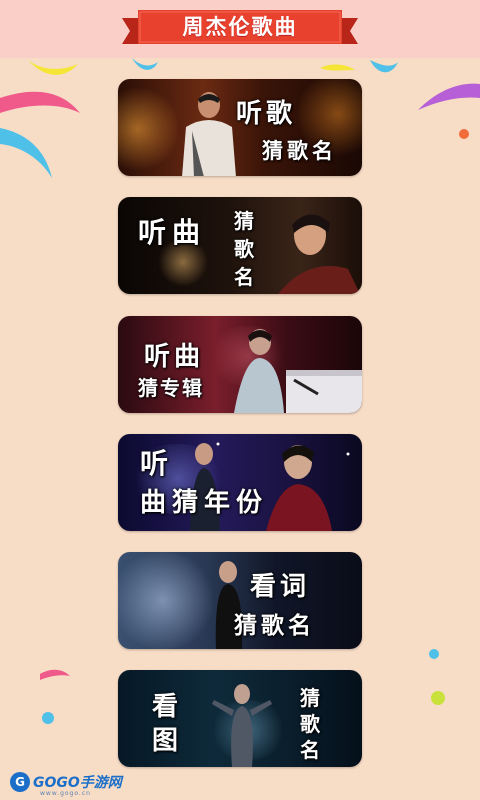 This screenshot has height=800, width=480. What do you see at coordinates (165, 707) in the screenshot?
I see `card-vertical-char: 看` at bounding box center [165, 707].